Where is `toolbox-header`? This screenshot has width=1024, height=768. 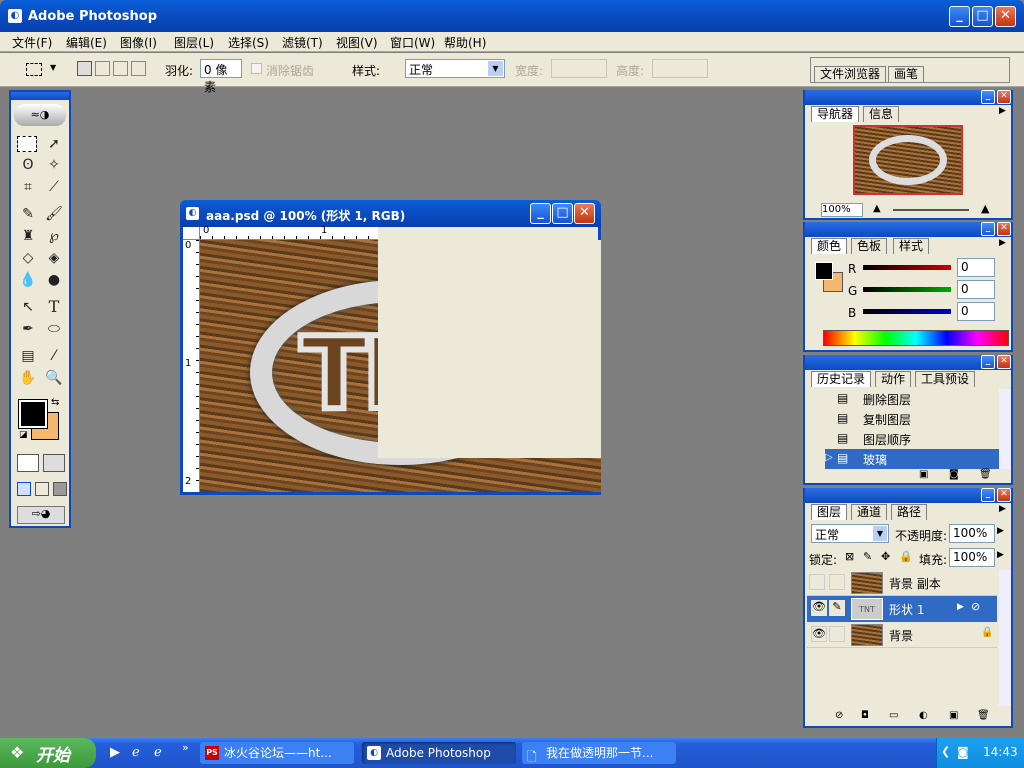
toolbox-header is located at coordinates (40, 96).